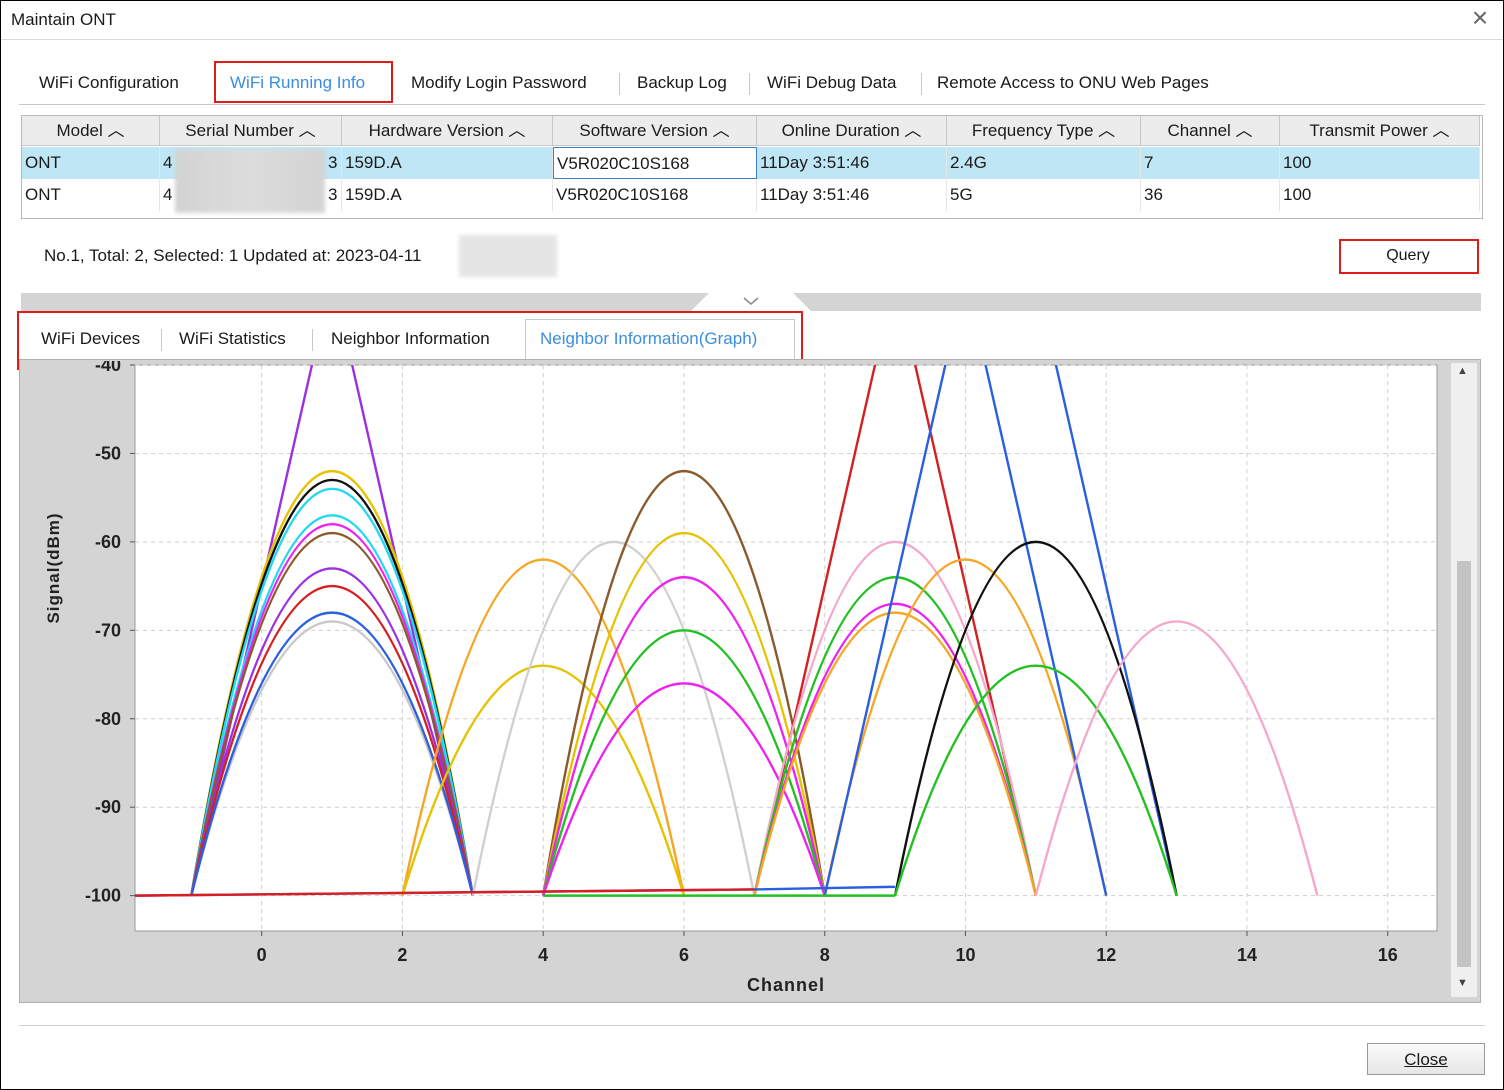  What do you see at coordinates (825, 955) in the screenshot?
I see `x-tick-label: 8` at bounding box center [825, 955].